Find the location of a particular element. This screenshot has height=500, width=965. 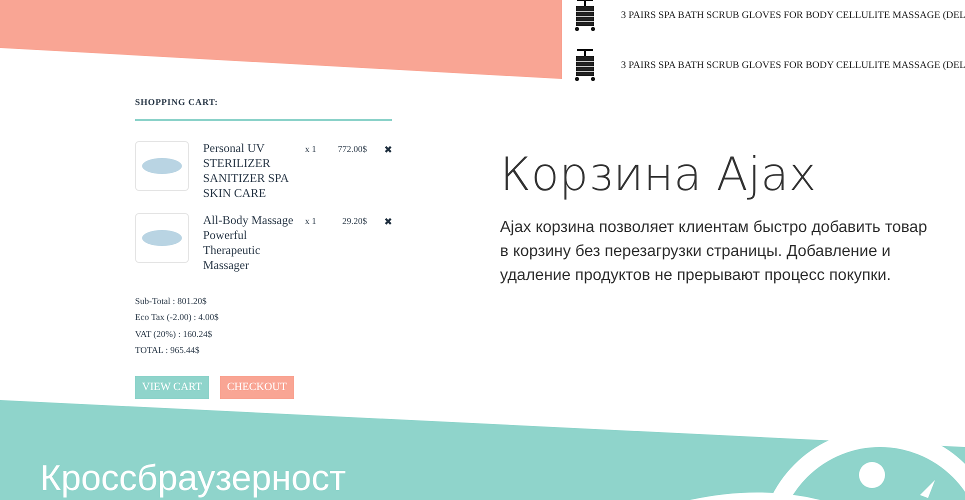

cart-item-name: All-Body Massage Powerful Therapeutic Massager is located at coordinates (254, 242).